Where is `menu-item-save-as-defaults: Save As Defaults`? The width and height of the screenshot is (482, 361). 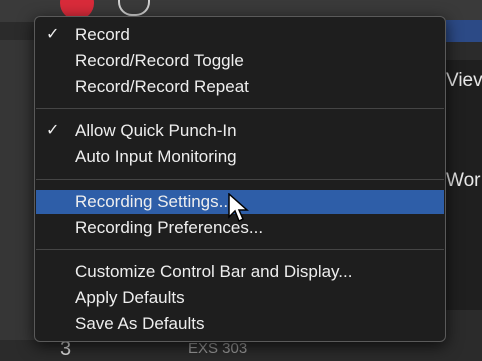 menu-item-save-as-defaults: Save As Defaults is located at coordinates (240, 324).